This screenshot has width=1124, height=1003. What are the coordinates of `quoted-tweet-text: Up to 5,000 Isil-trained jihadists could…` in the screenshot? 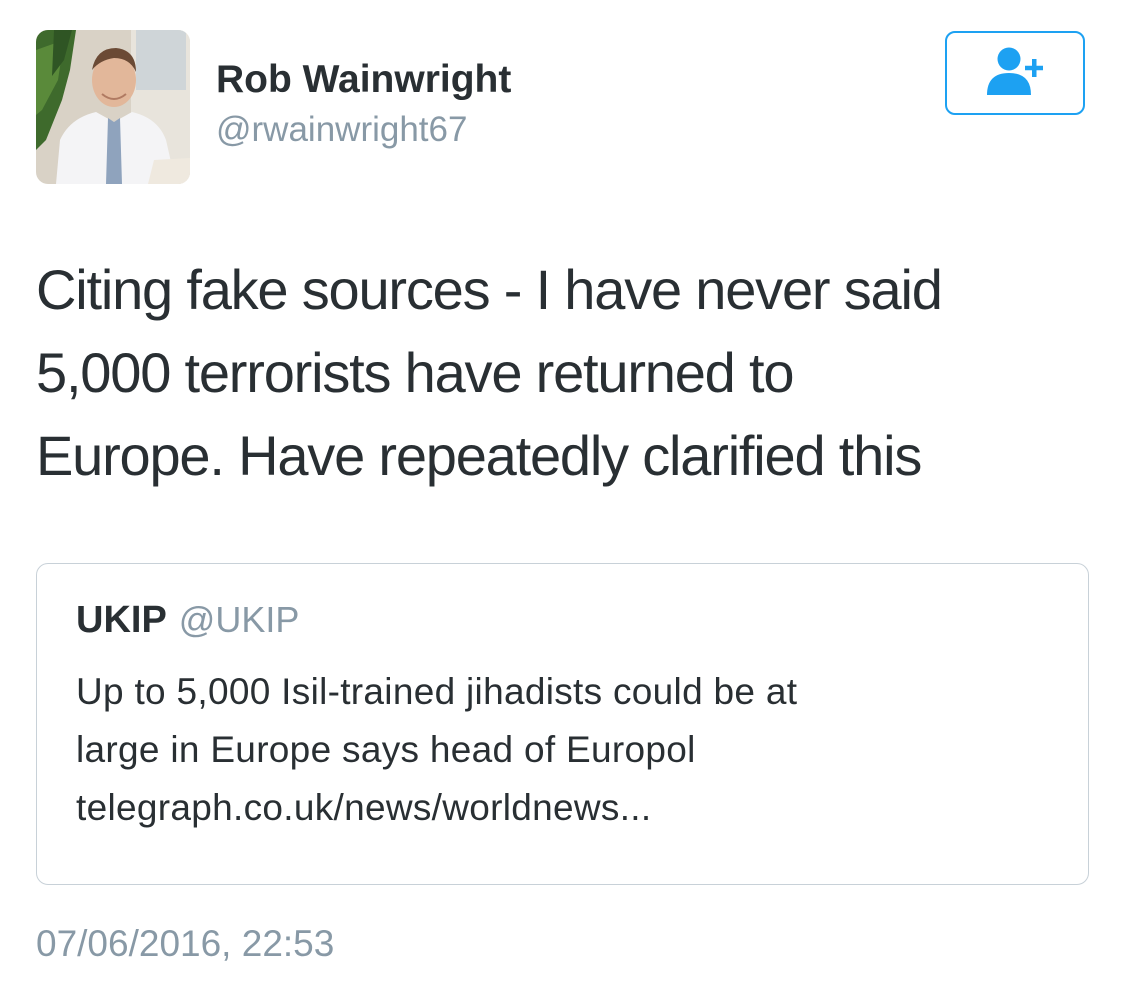 It's located at (437, 749).